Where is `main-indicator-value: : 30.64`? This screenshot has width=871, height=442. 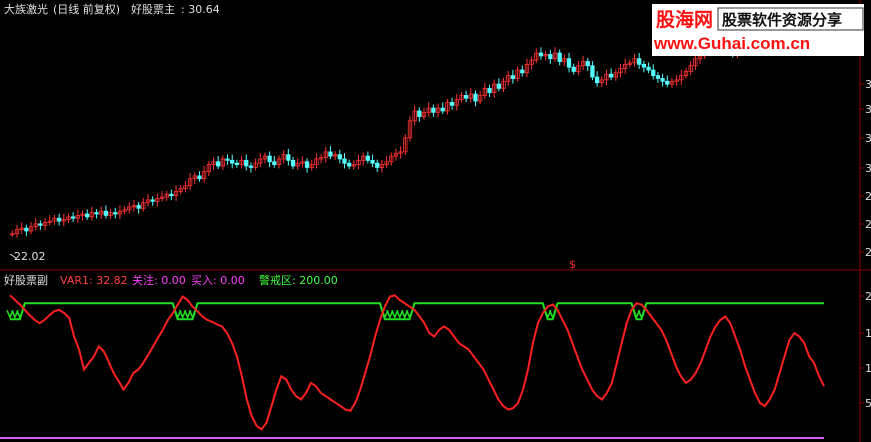
main-indicator-value: : 30.64 is located at coordinates (200, 9).